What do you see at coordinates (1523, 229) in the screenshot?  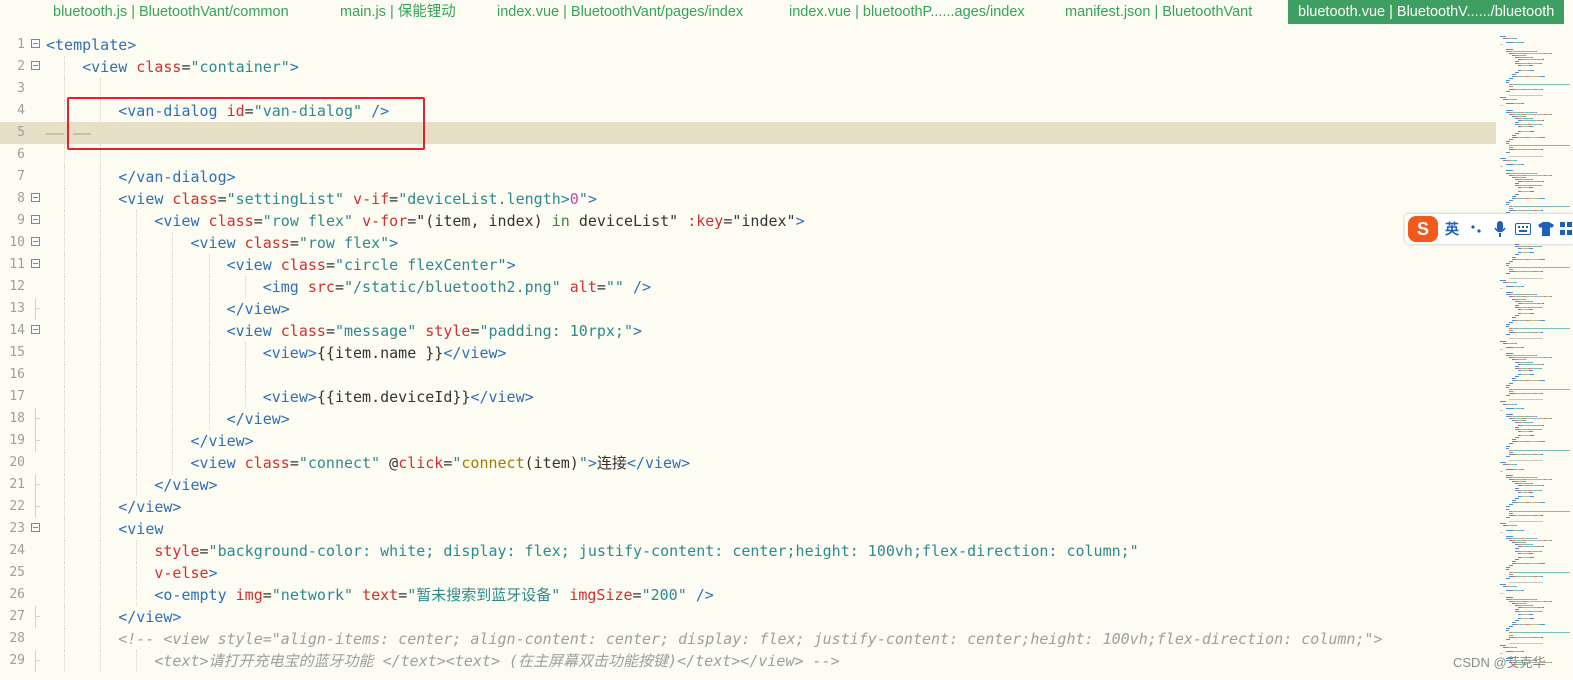 I see `keyboard-icon` at bounding box center [1523, 229].